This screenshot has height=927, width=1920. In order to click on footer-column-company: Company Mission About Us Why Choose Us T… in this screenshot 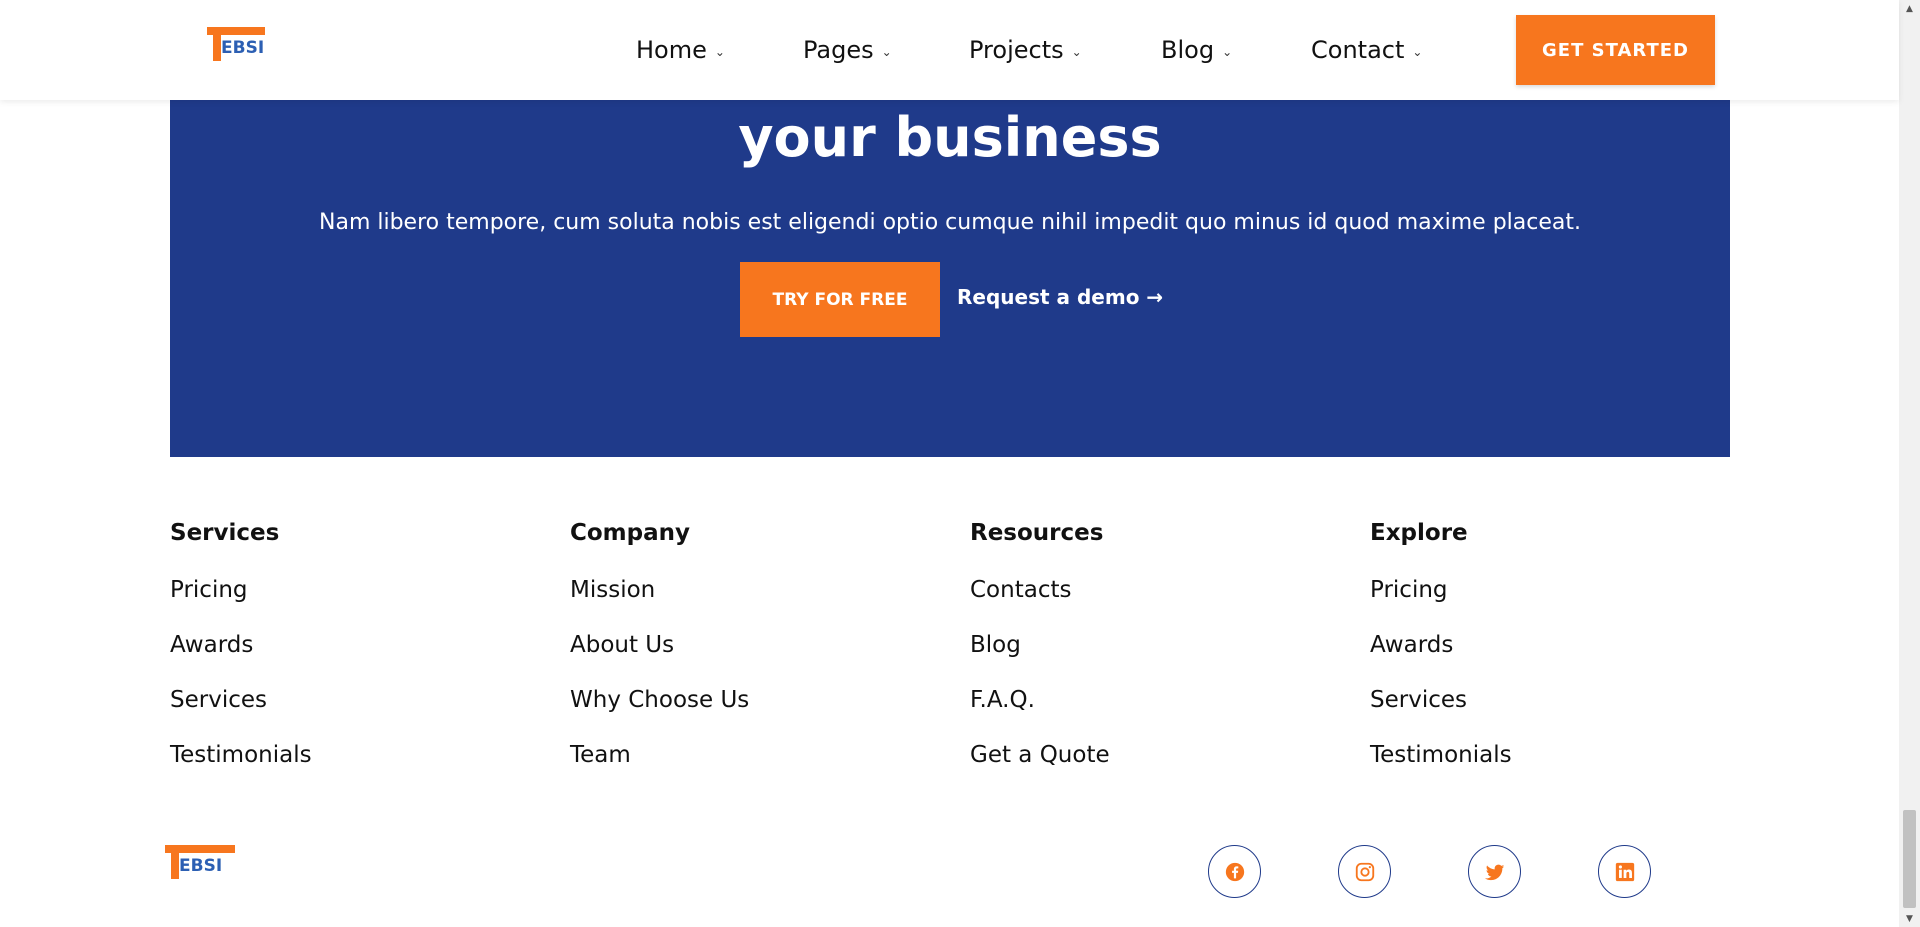, I will do `click(659, 657)`.